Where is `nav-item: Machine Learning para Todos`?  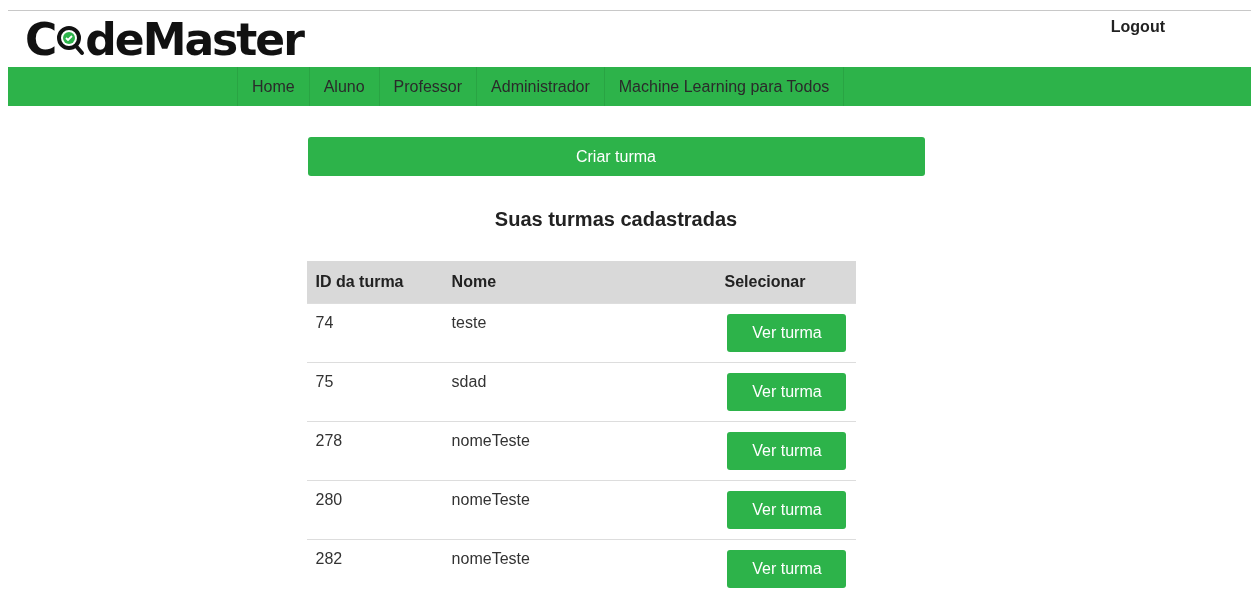
nav-item: Machine Learning para Todos is located at coordinates (724, 86).